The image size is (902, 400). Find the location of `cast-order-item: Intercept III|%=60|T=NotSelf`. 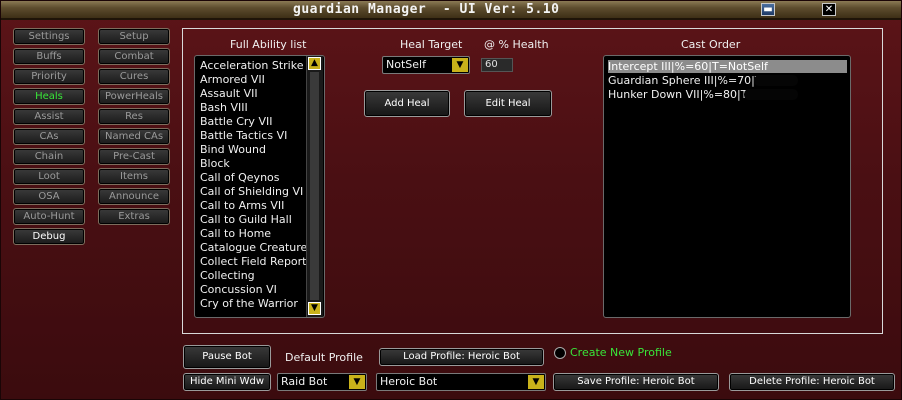

cast-order-item: Intercept III|%=60|T=NotSelf is located at coordinates (727, 66).